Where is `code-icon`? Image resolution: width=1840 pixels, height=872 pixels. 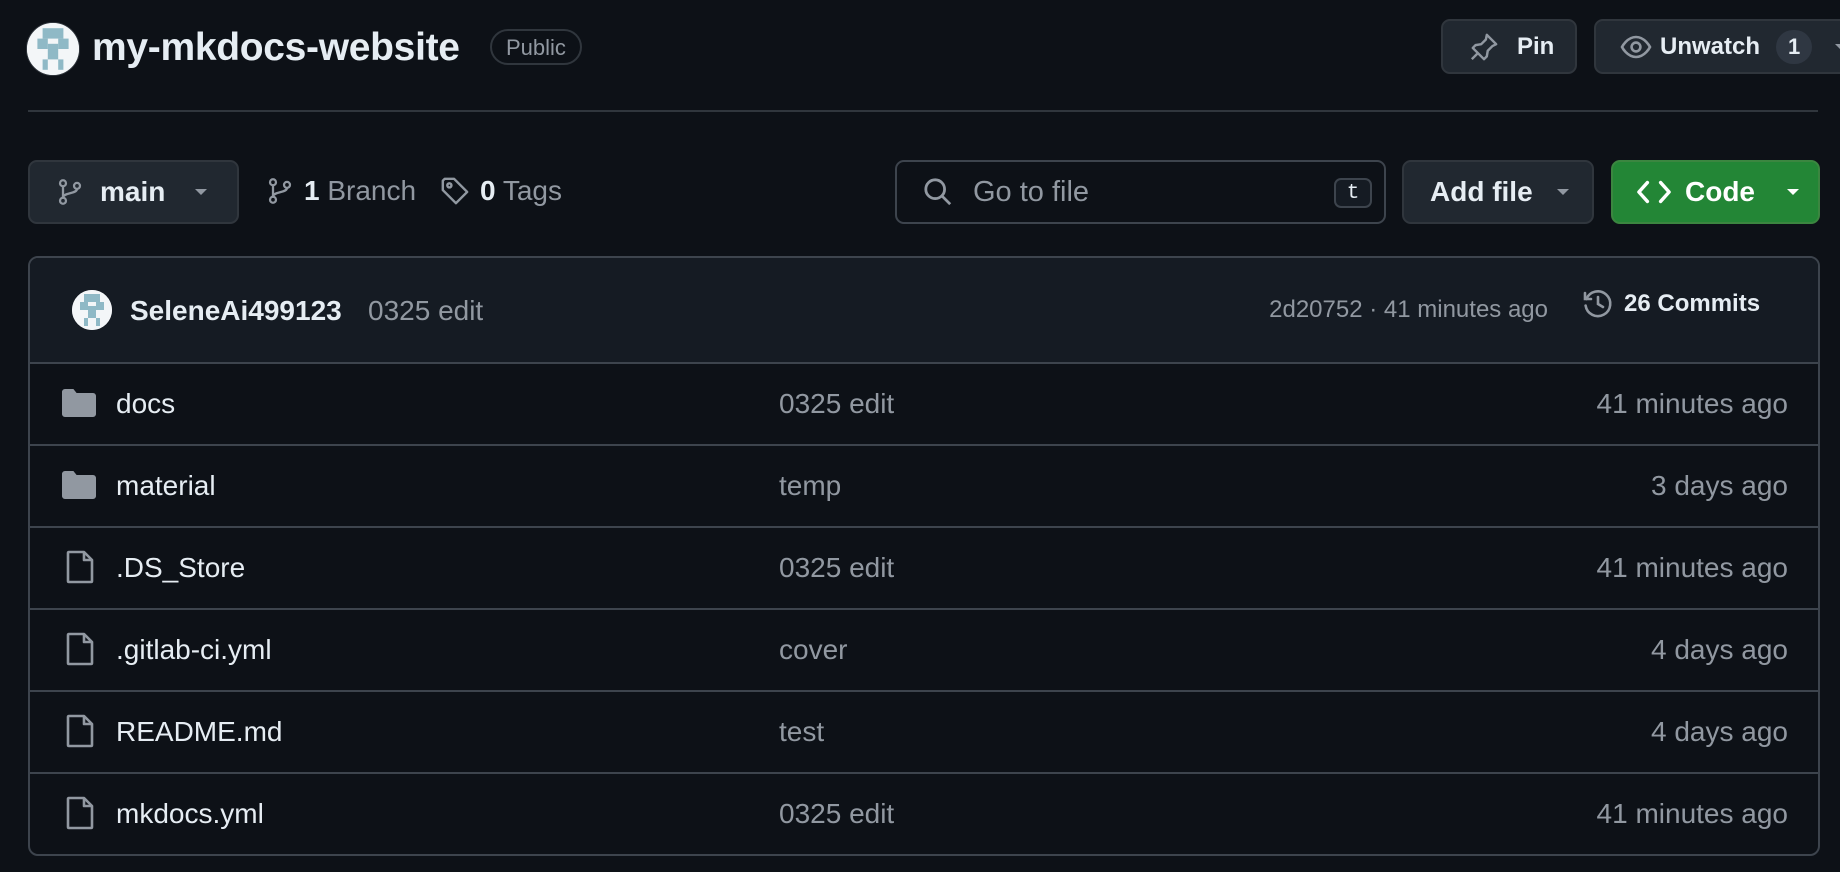
code-icon is located at coordinates (1654, 192).